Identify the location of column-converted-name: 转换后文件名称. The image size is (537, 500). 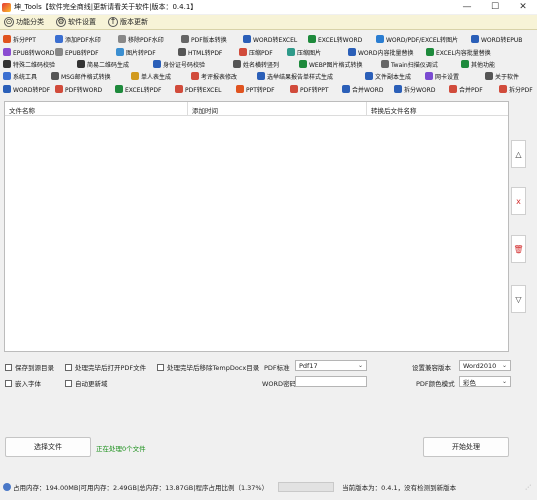
(437, 108).